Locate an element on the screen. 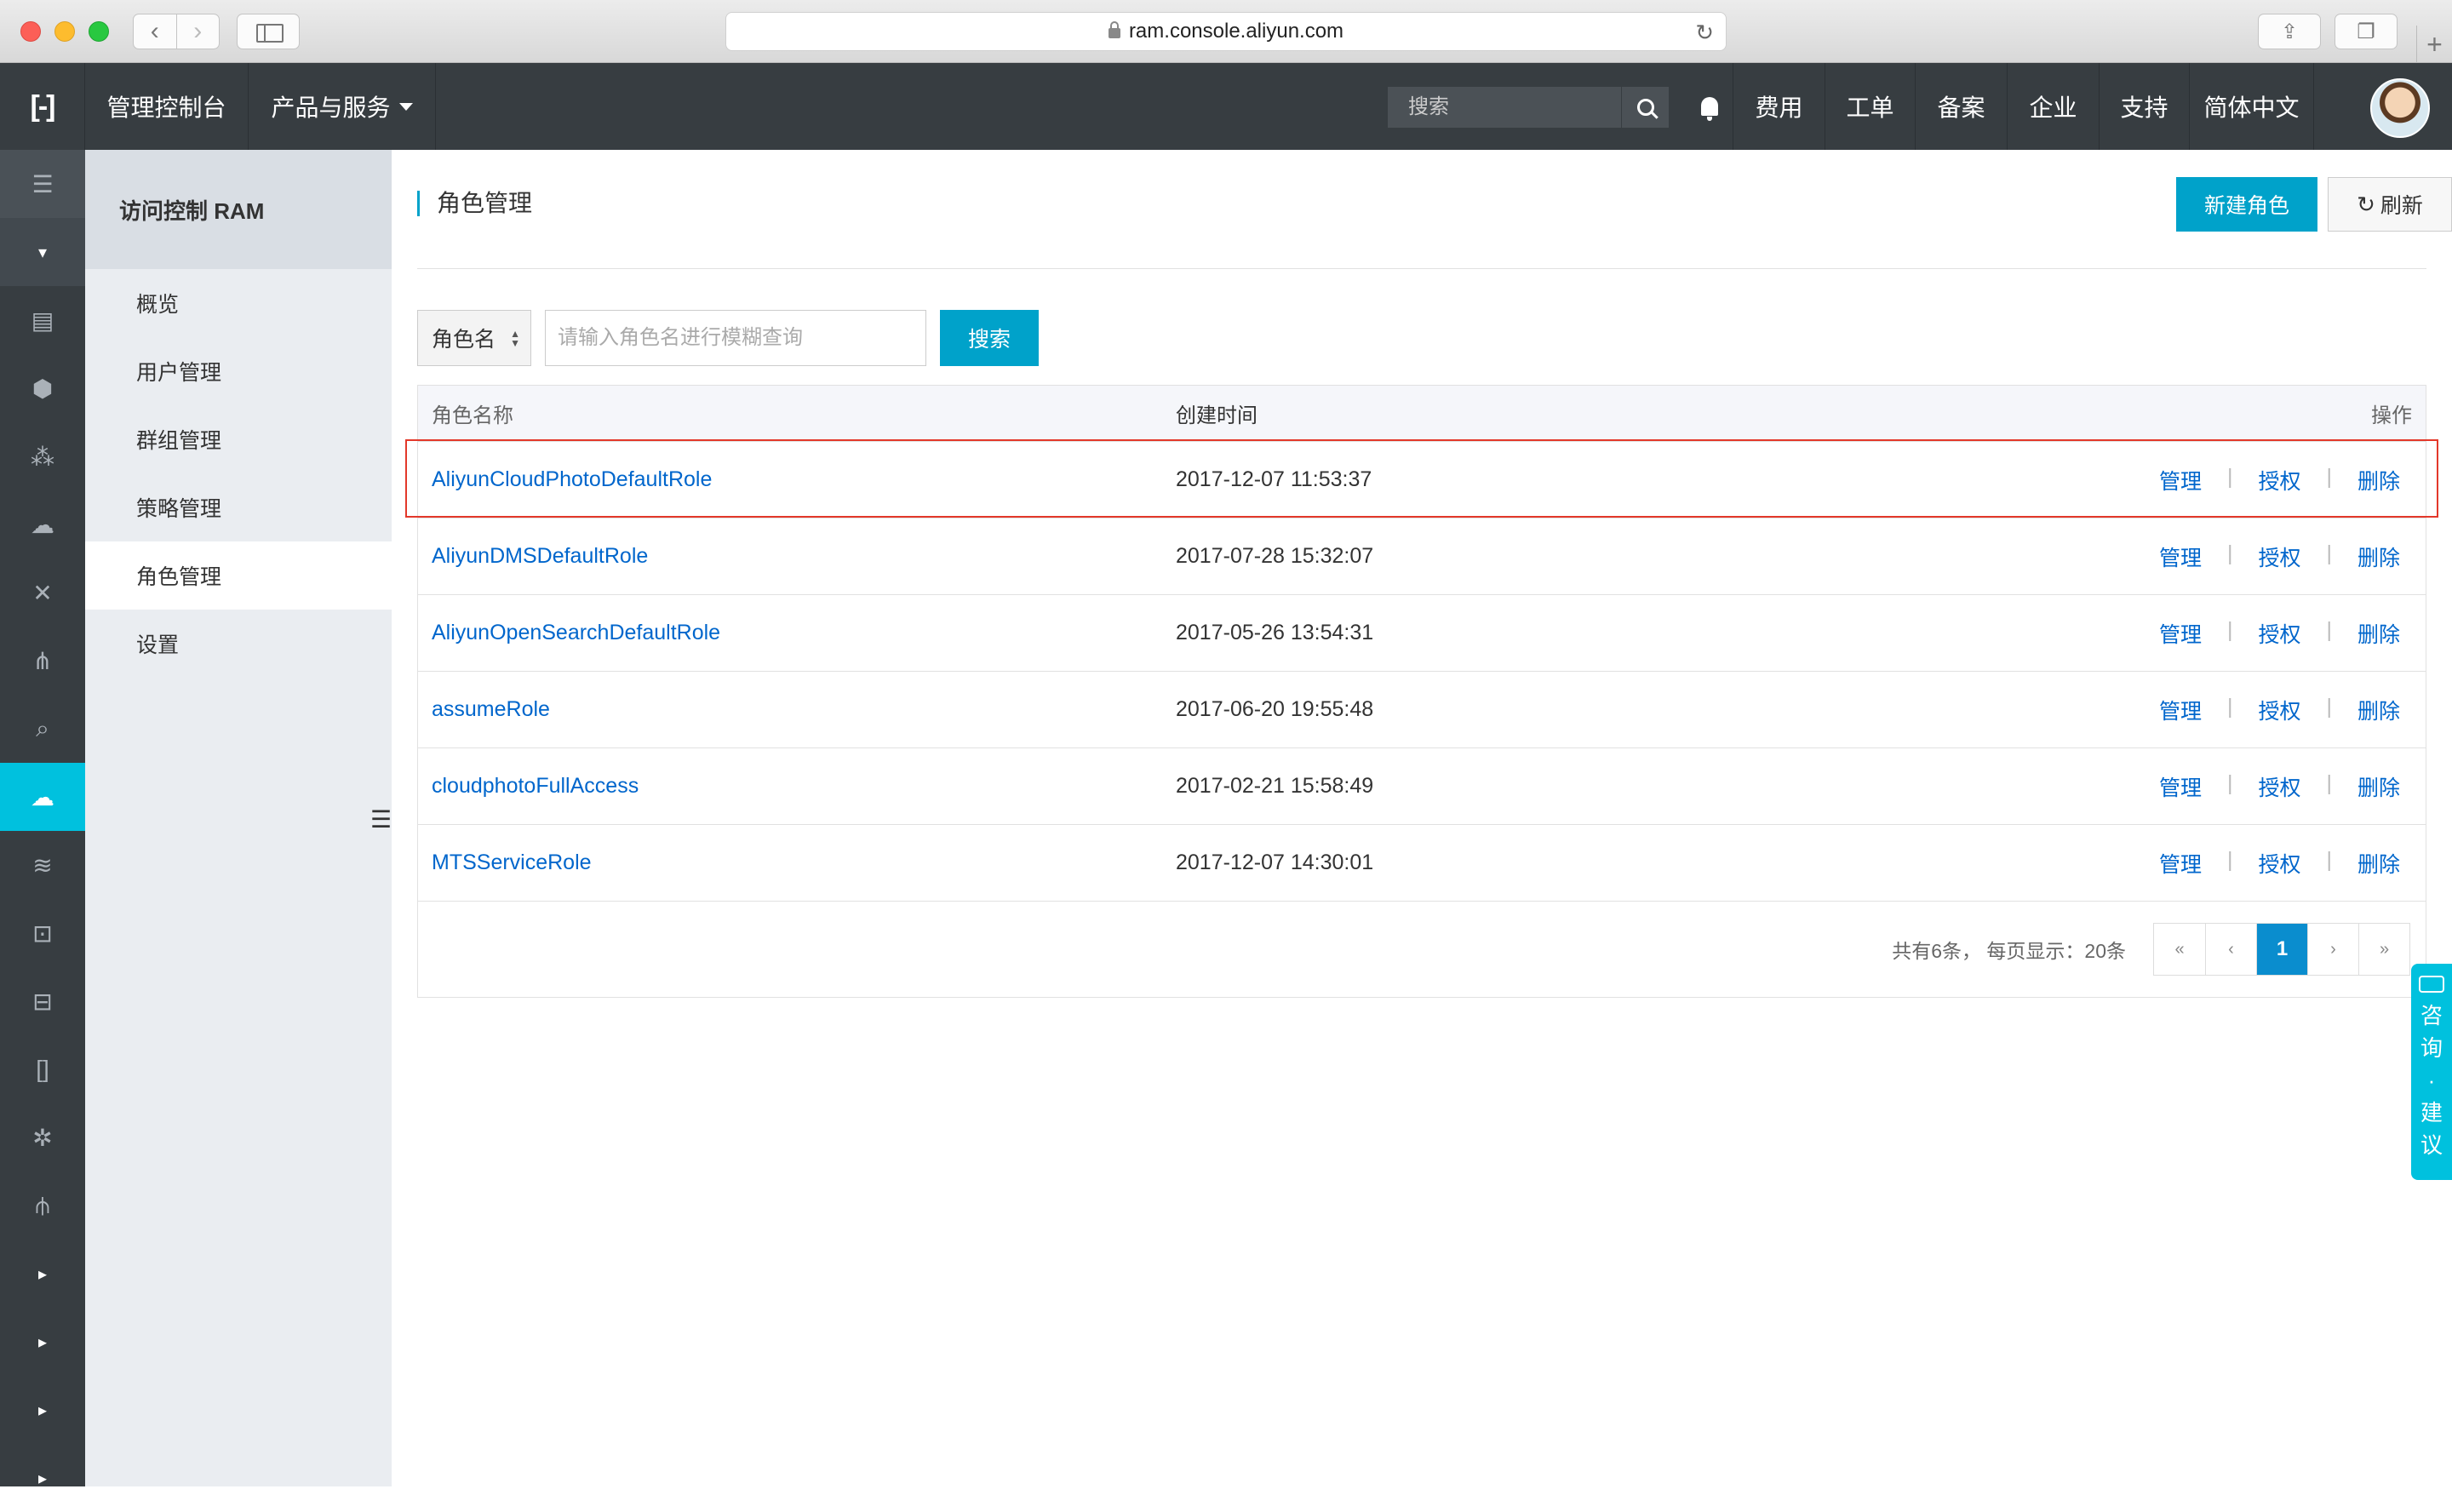  chevron-down-icon: ▾ is located at coordinates (42, 252).